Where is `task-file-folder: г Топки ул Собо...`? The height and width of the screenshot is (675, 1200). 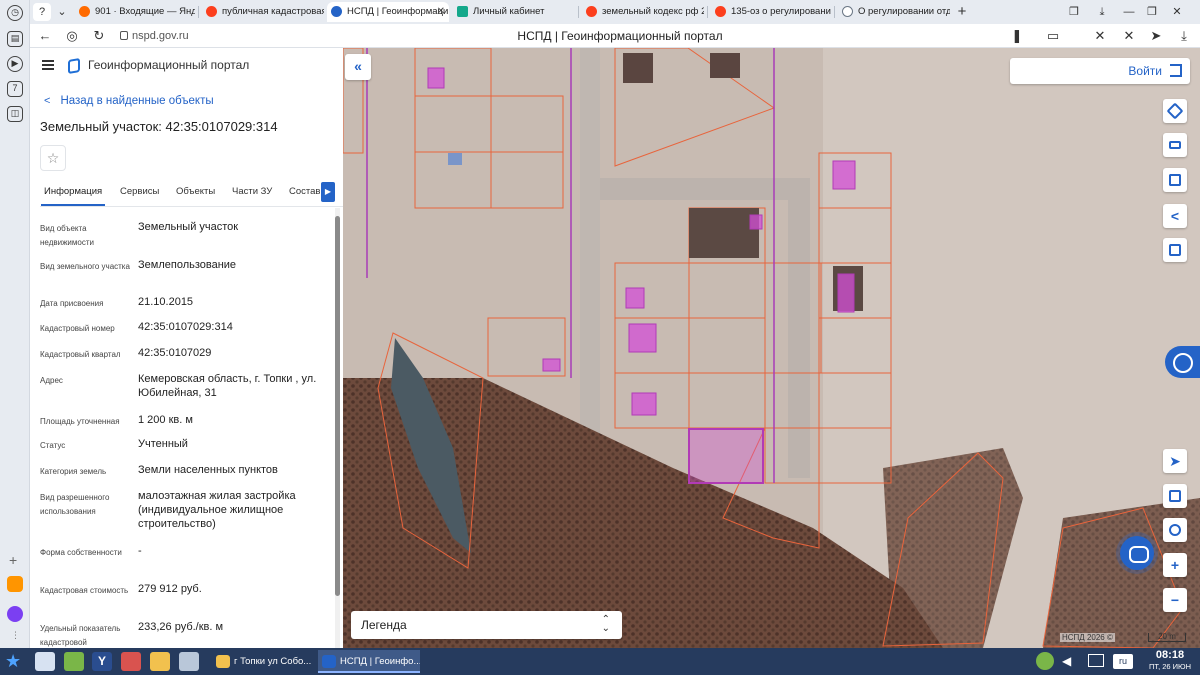
task-file-folder: г Топки ул Собо... is located at coordinates (262, 661).